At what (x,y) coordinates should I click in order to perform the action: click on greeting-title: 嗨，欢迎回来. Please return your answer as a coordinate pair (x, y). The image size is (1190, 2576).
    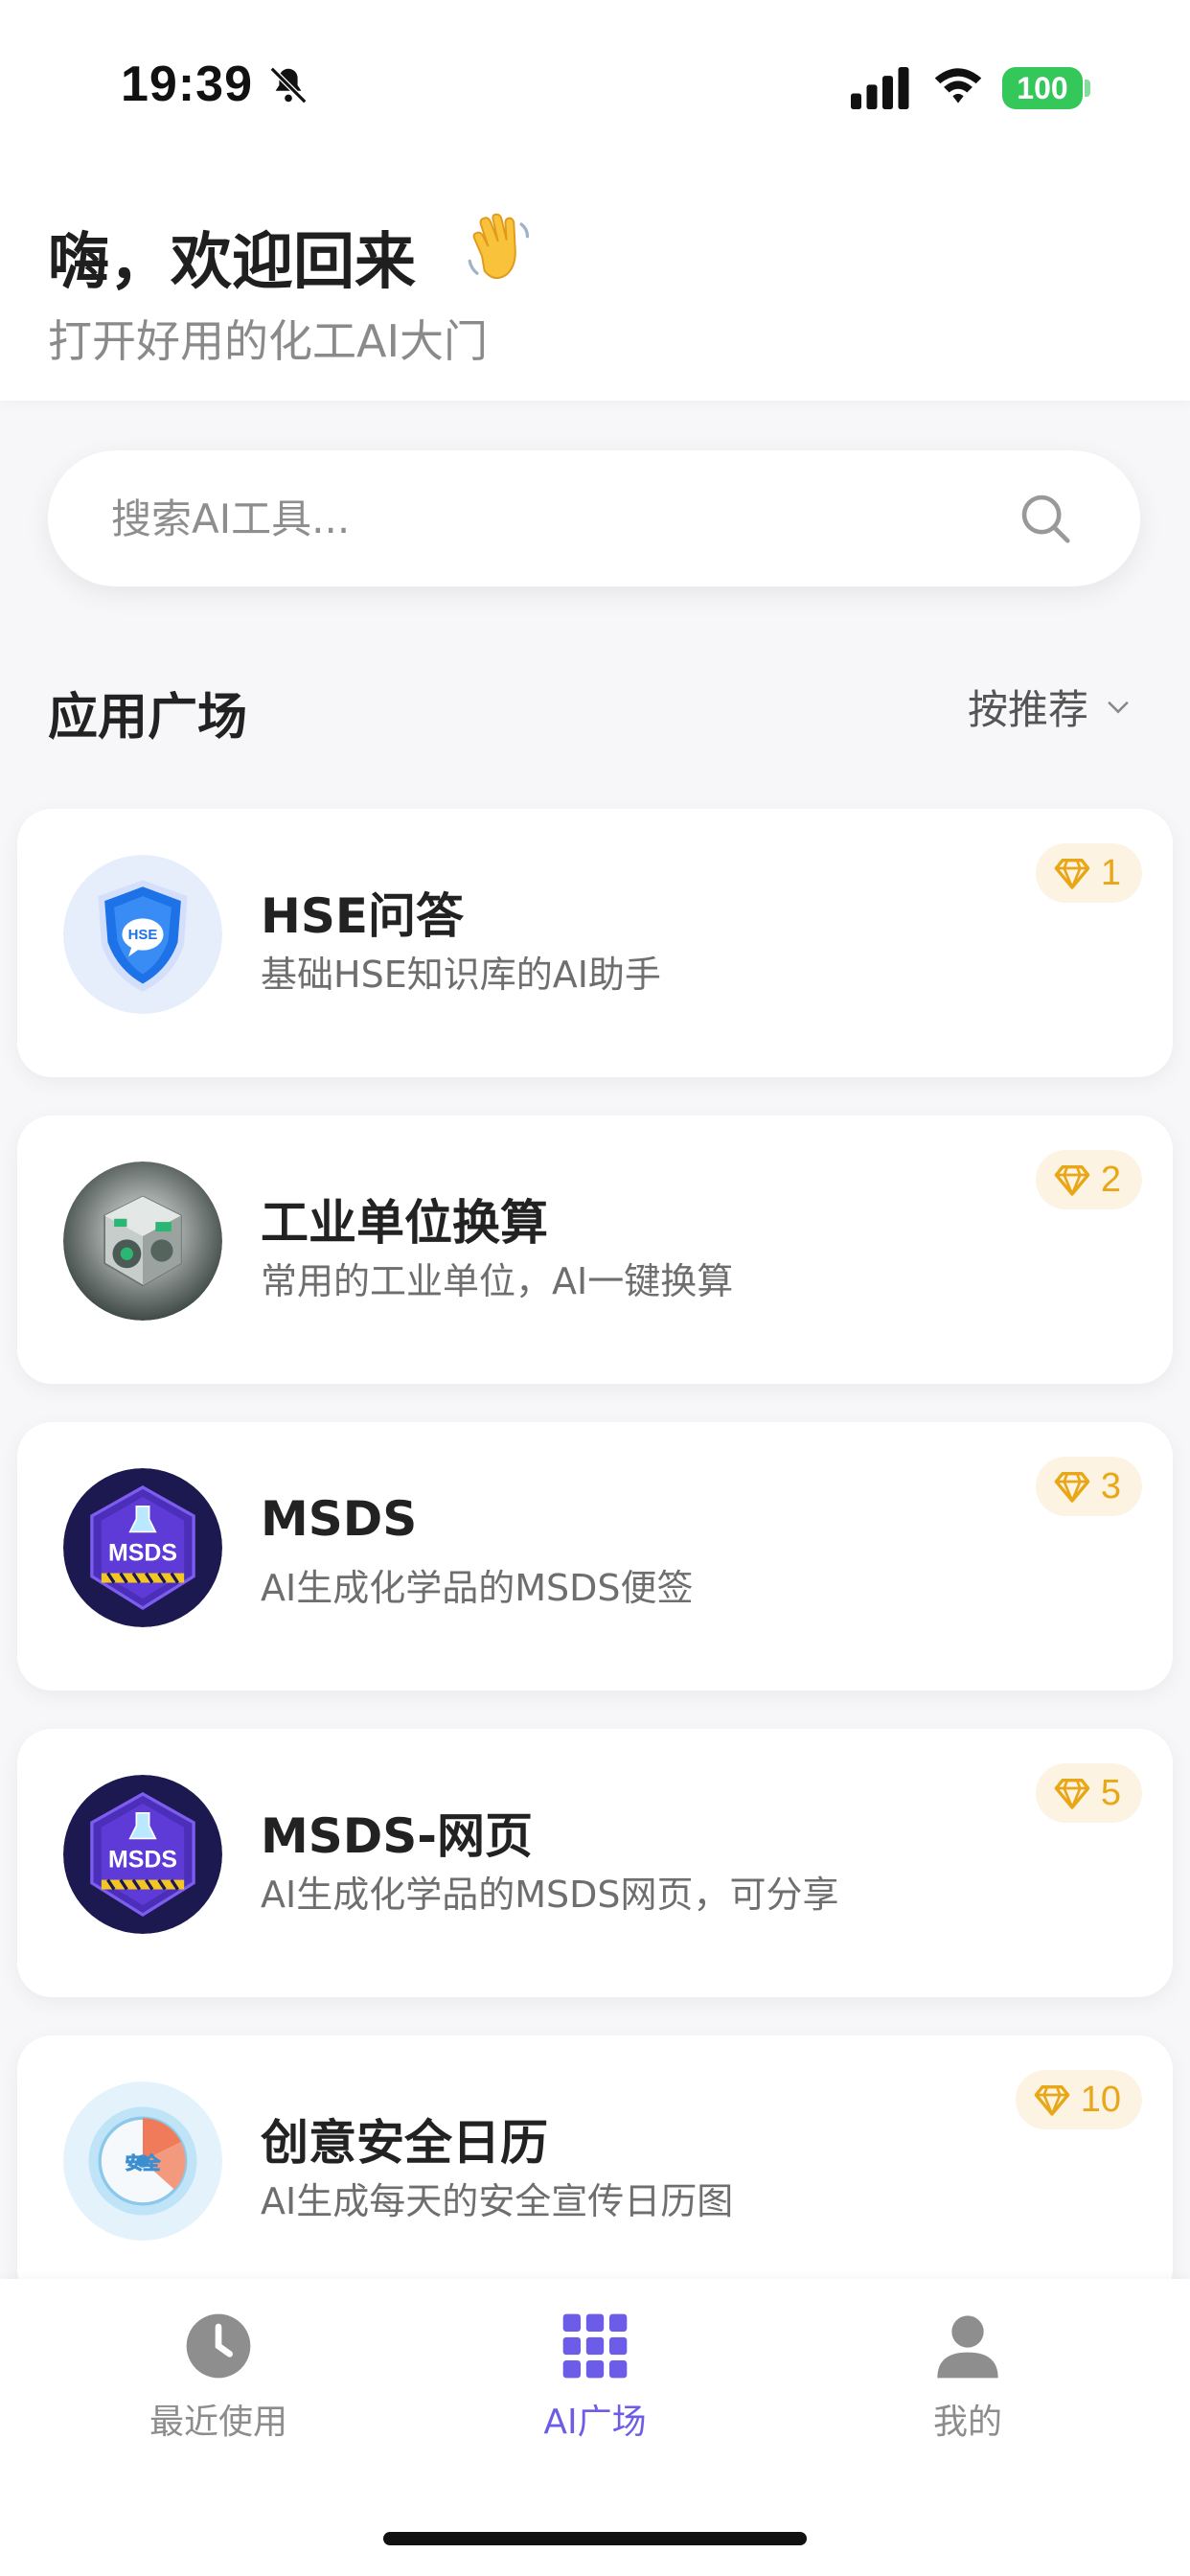
    Looking at the image, I should click on (232, 262).